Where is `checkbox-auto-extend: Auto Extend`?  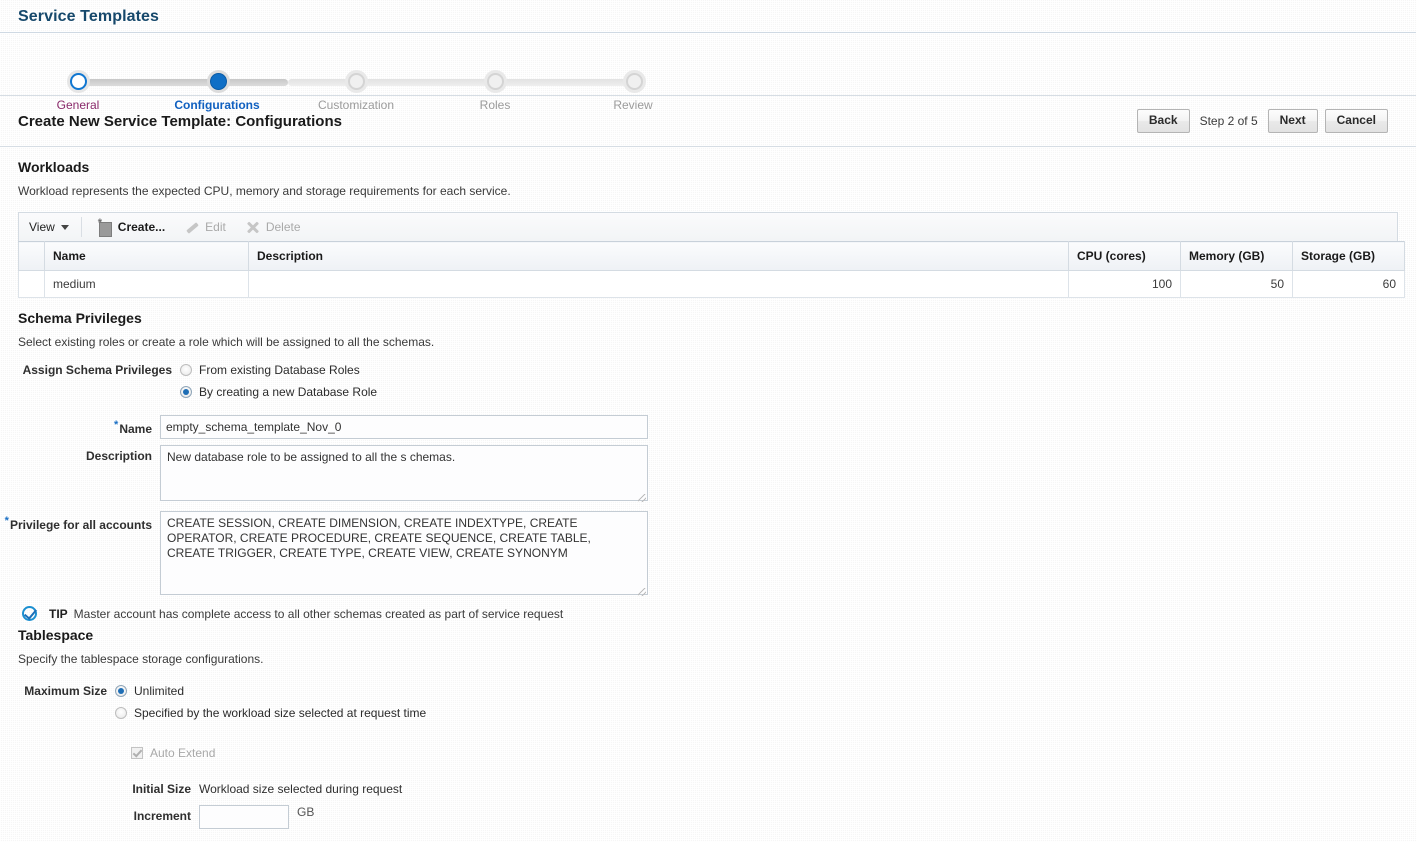
checkbox-auto-extend: Auto Extend is located at coordinates (173, 753).